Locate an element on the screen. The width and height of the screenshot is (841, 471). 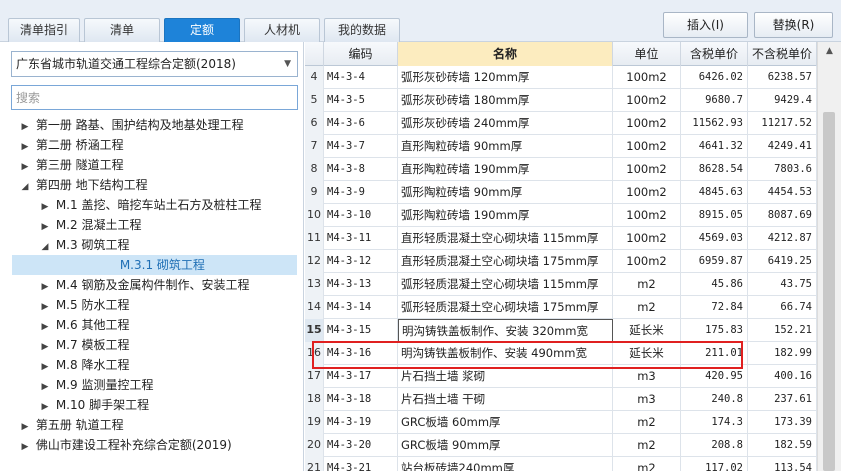
tab-1: 清单 is located at coordinates (122, 30).